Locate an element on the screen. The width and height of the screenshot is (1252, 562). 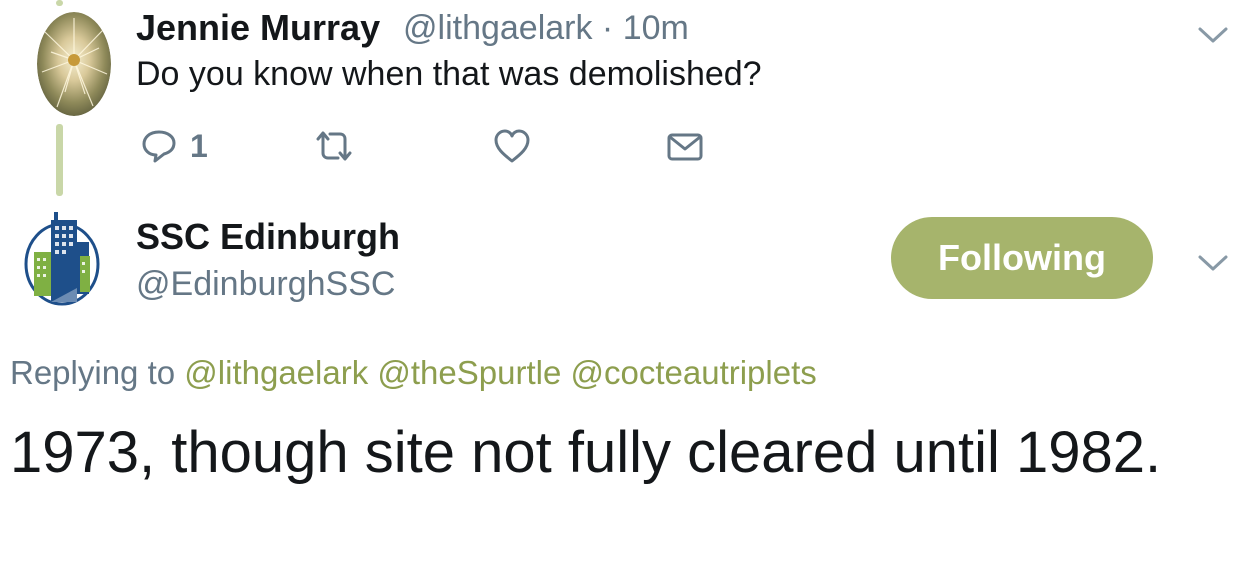
retweet-action is located at coordinates (334, 146).